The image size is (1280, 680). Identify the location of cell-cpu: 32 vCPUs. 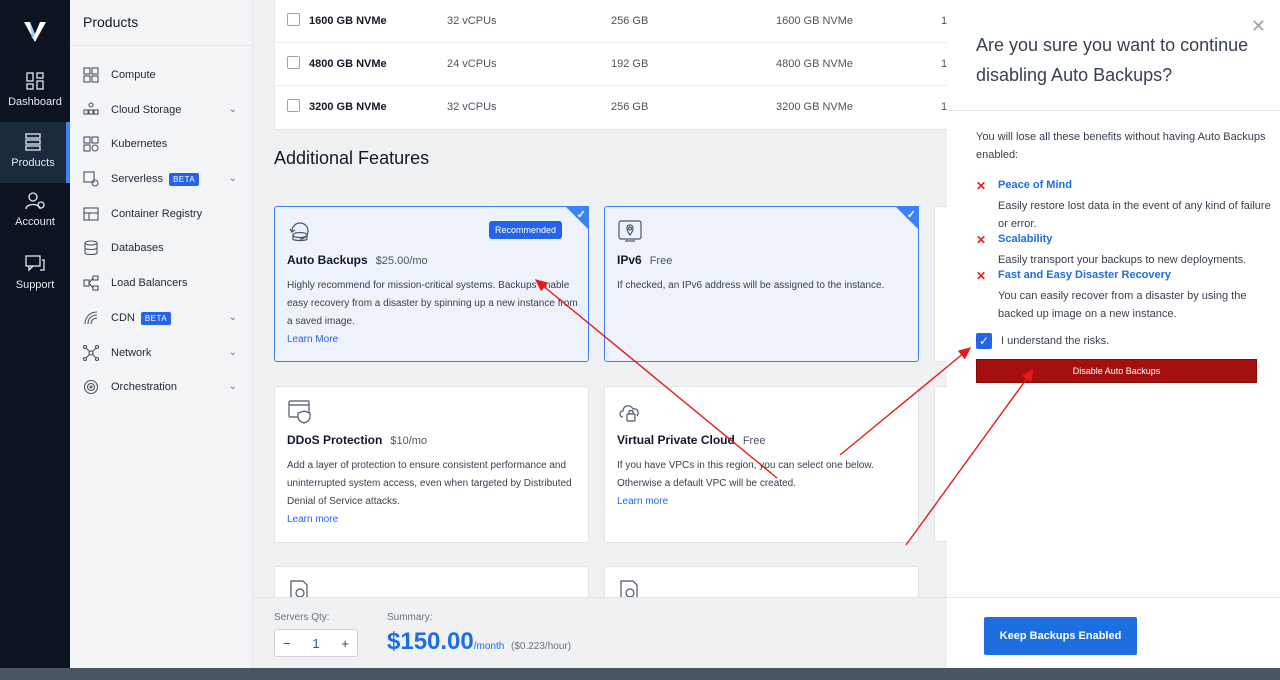
(472, 21).